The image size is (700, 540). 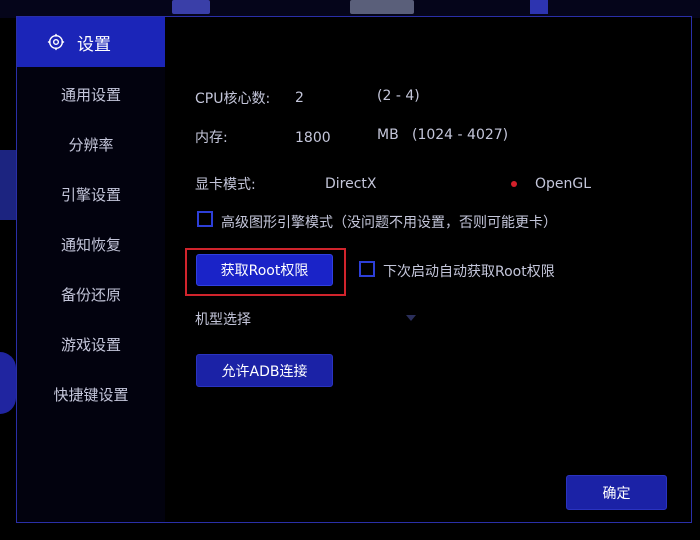 What do you see at coordinates (91, 294) in the screenshot?
I see `sidebar-item-backup: 备份还原` at bounding box center [91, 294].